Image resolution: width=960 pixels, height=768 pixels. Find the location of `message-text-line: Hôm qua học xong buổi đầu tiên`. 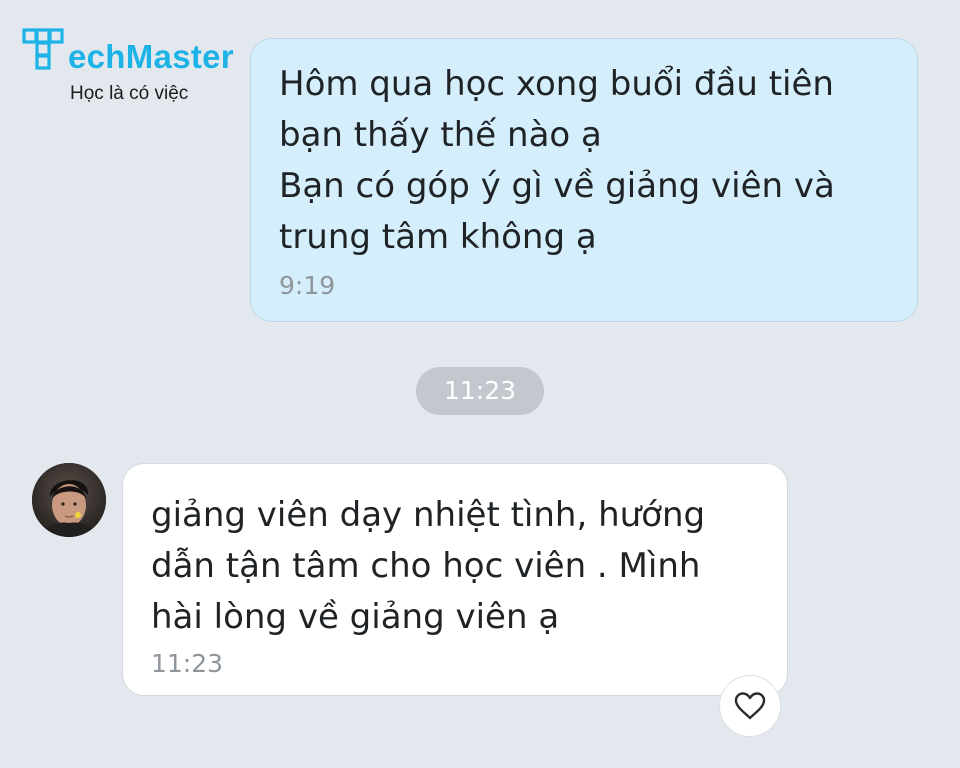

message-text-line: Hôm qua học xong buổi đầu tiên is located at coordinates (556, 84).